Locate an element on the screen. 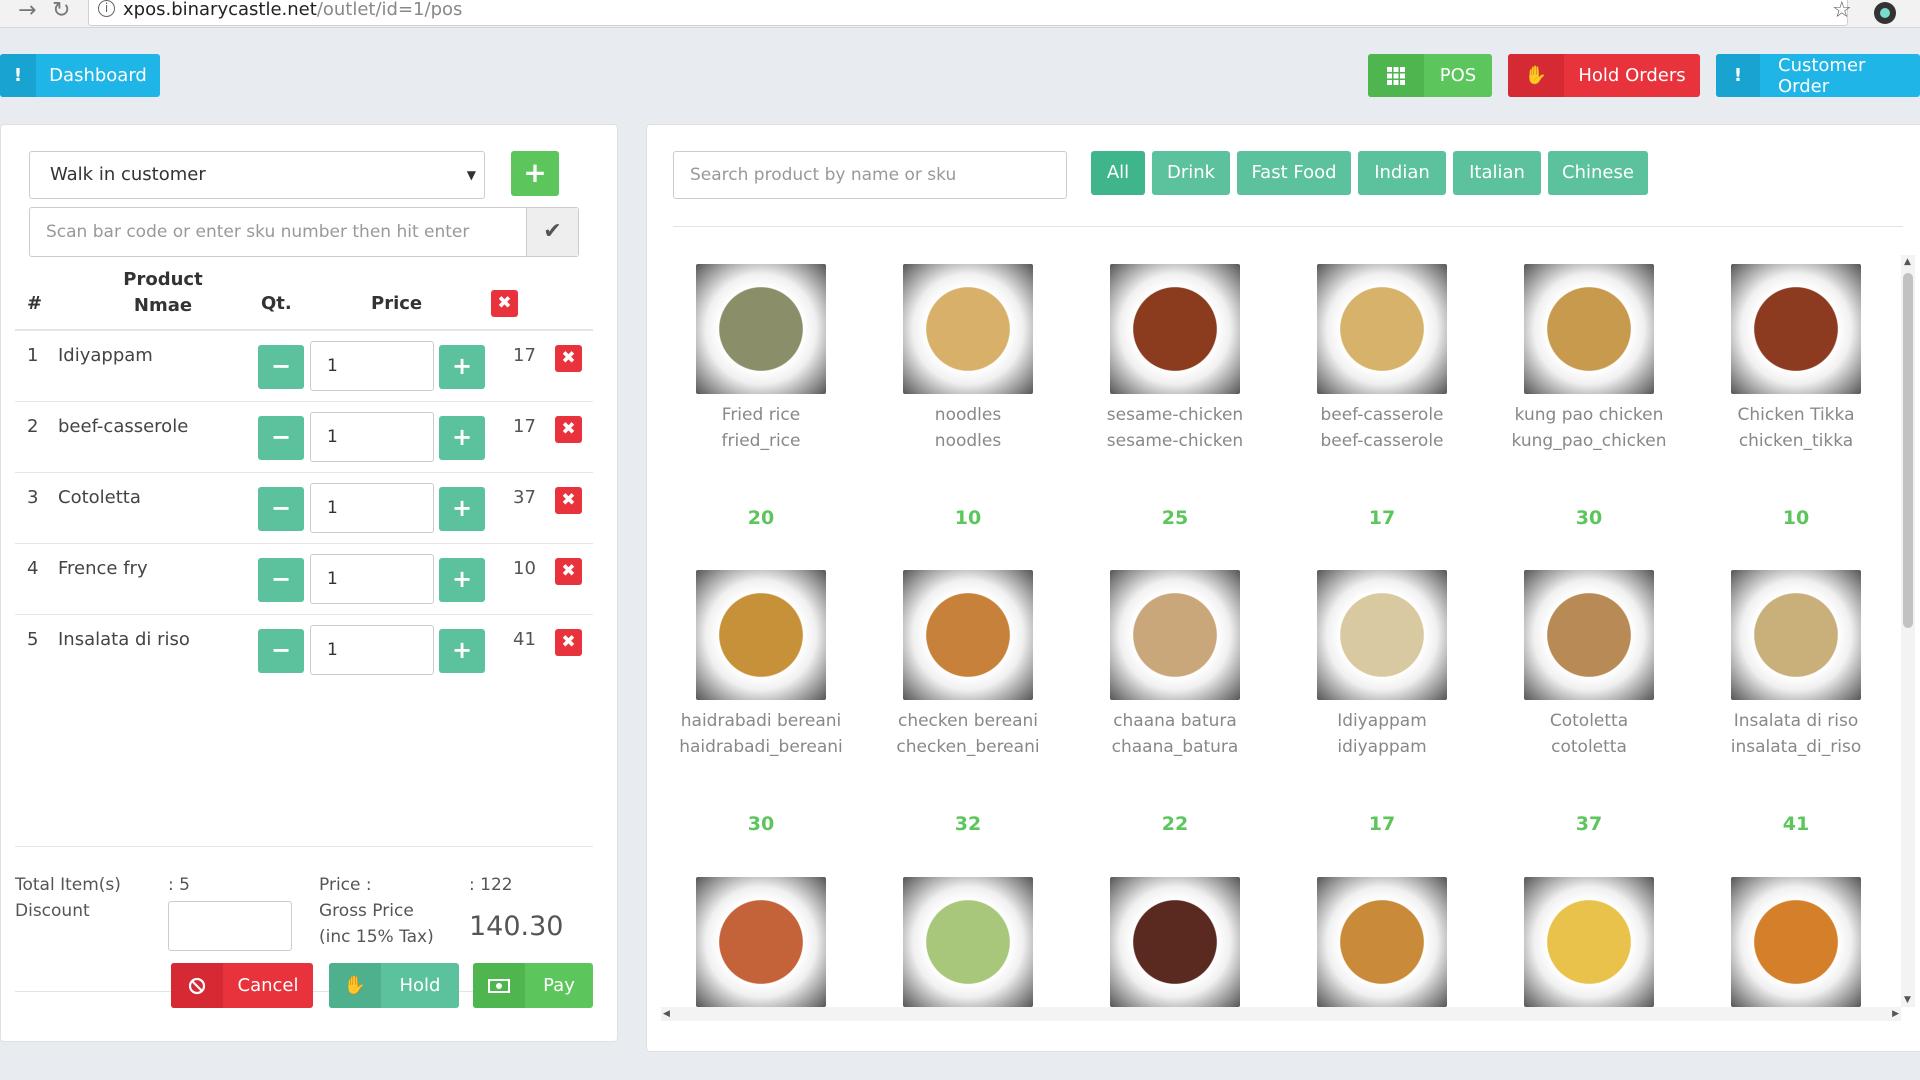  product-label: sesame-chicken sesame-chicken is located at coordinates (1175, 428).